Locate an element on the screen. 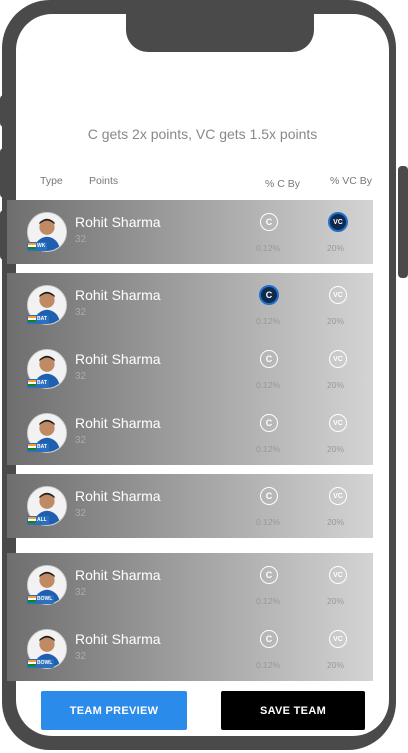 This screenshot has width=408, height=753. column-header-vc-by: % VC By is located at coordinates (351, 181).